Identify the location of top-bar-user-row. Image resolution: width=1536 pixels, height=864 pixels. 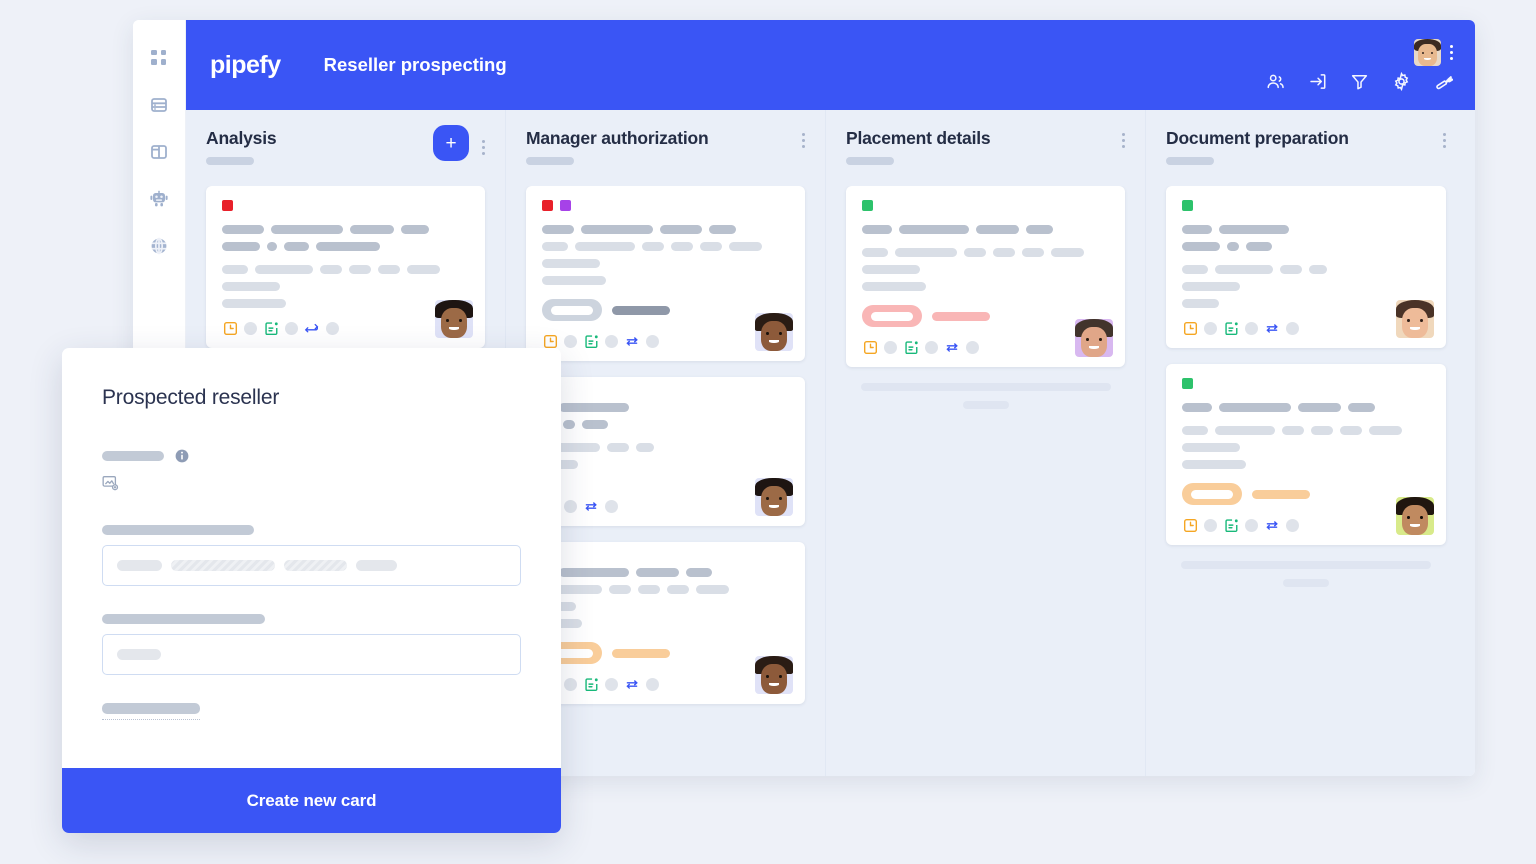
(1433, 52).